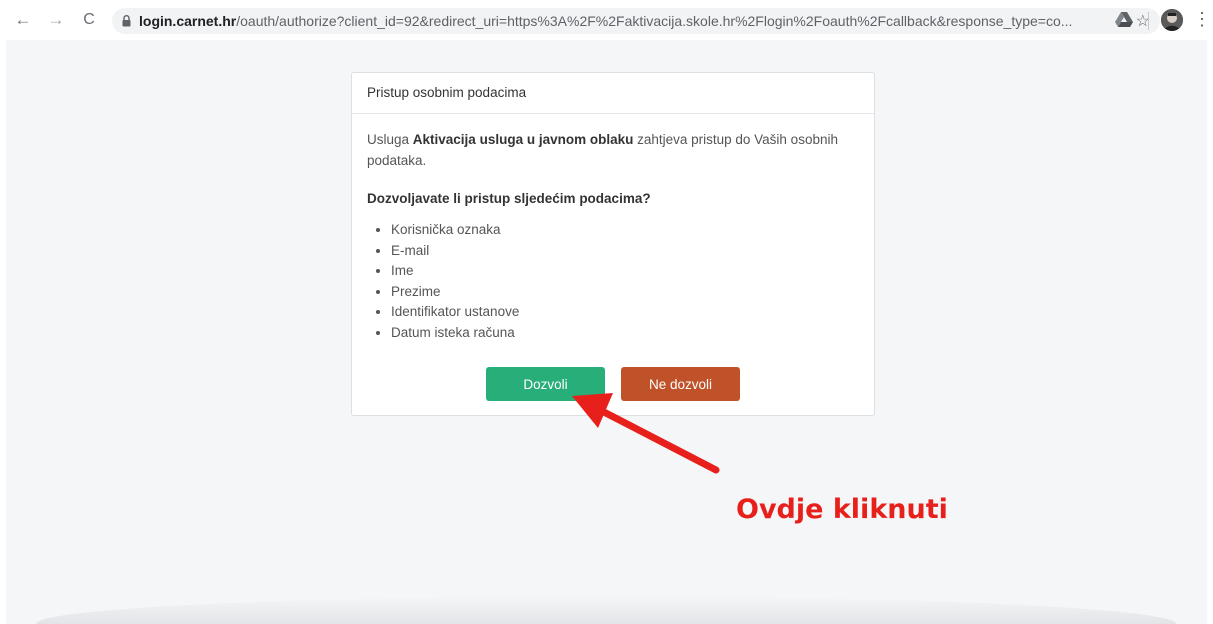  I want to click on allow-button: Dozvoli, so click(545, 384).